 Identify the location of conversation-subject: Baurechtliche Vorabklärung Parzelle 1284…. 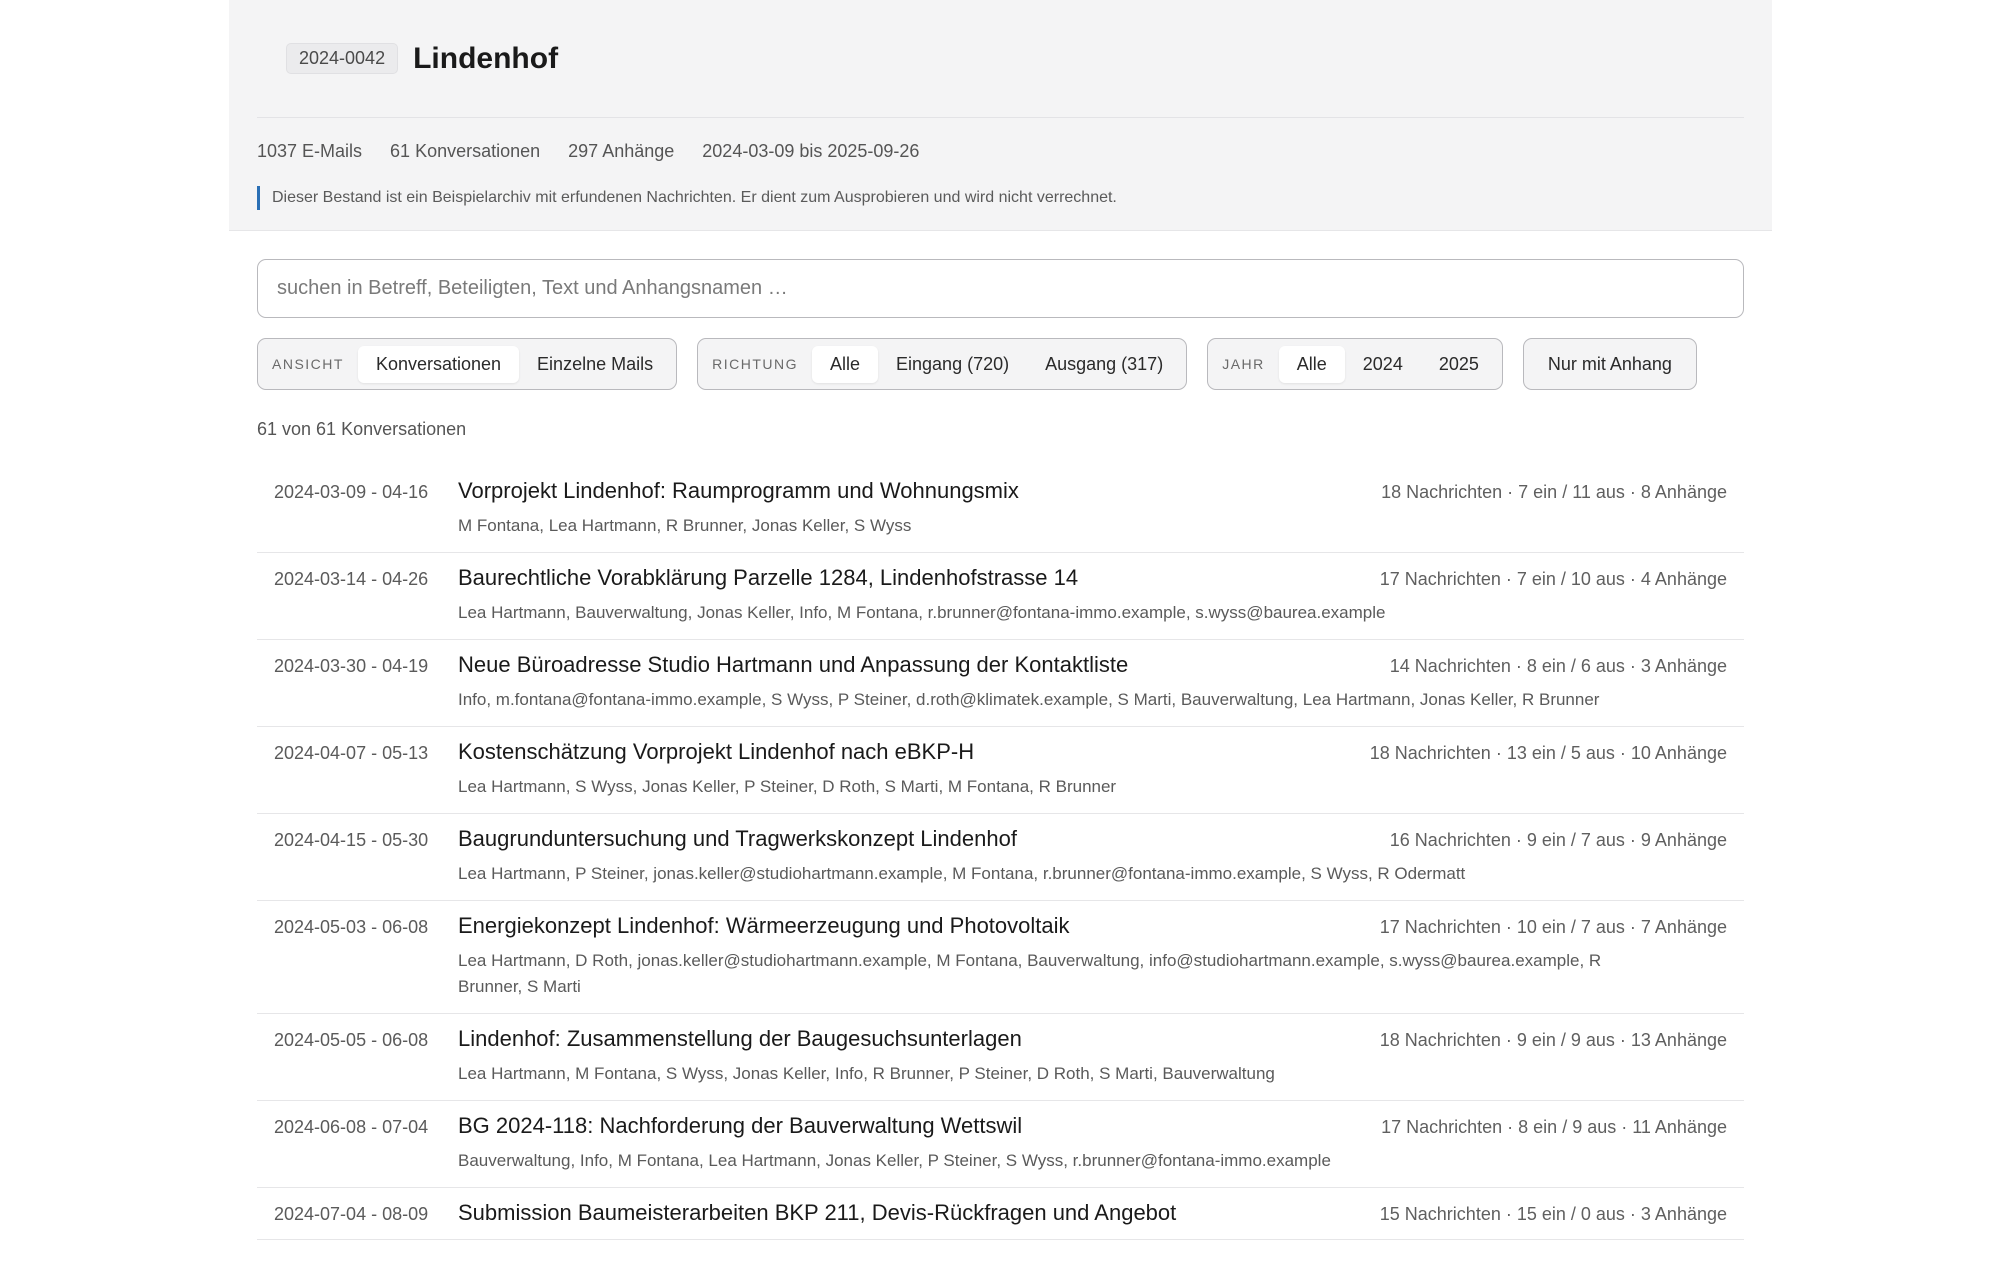
(768, 578).